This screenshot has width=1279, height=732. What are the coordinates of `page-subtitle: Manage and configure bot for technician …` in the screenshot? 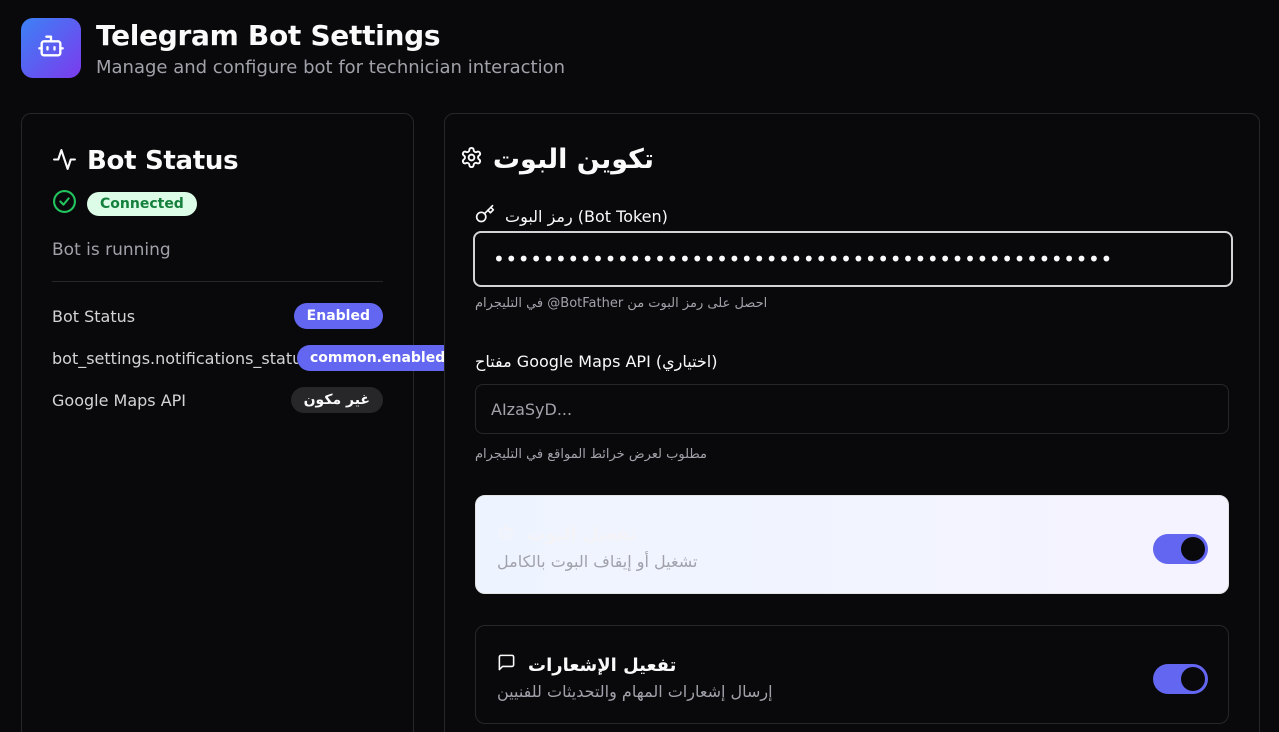 It's located at (331, 67).